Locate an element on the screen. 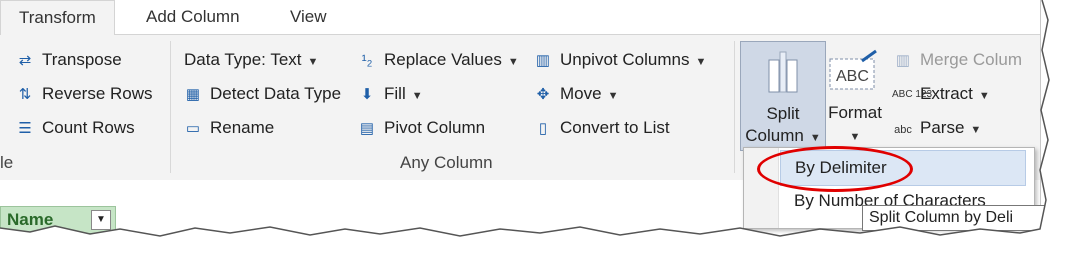  reverse-rows-icon: ⇅ is located at coordinates (25, 94).